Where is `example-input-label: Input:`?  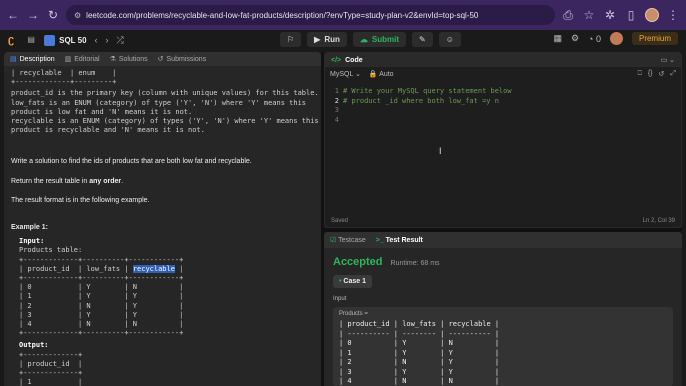 example-input-label: Input: is located at coordinates (32, 241).